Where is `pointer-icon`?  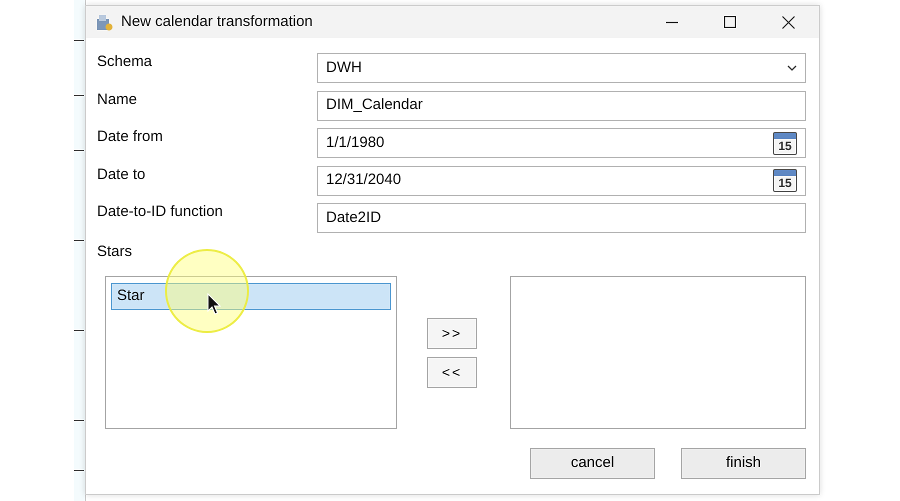
pointer-icon is located at coordinates (214, 304).